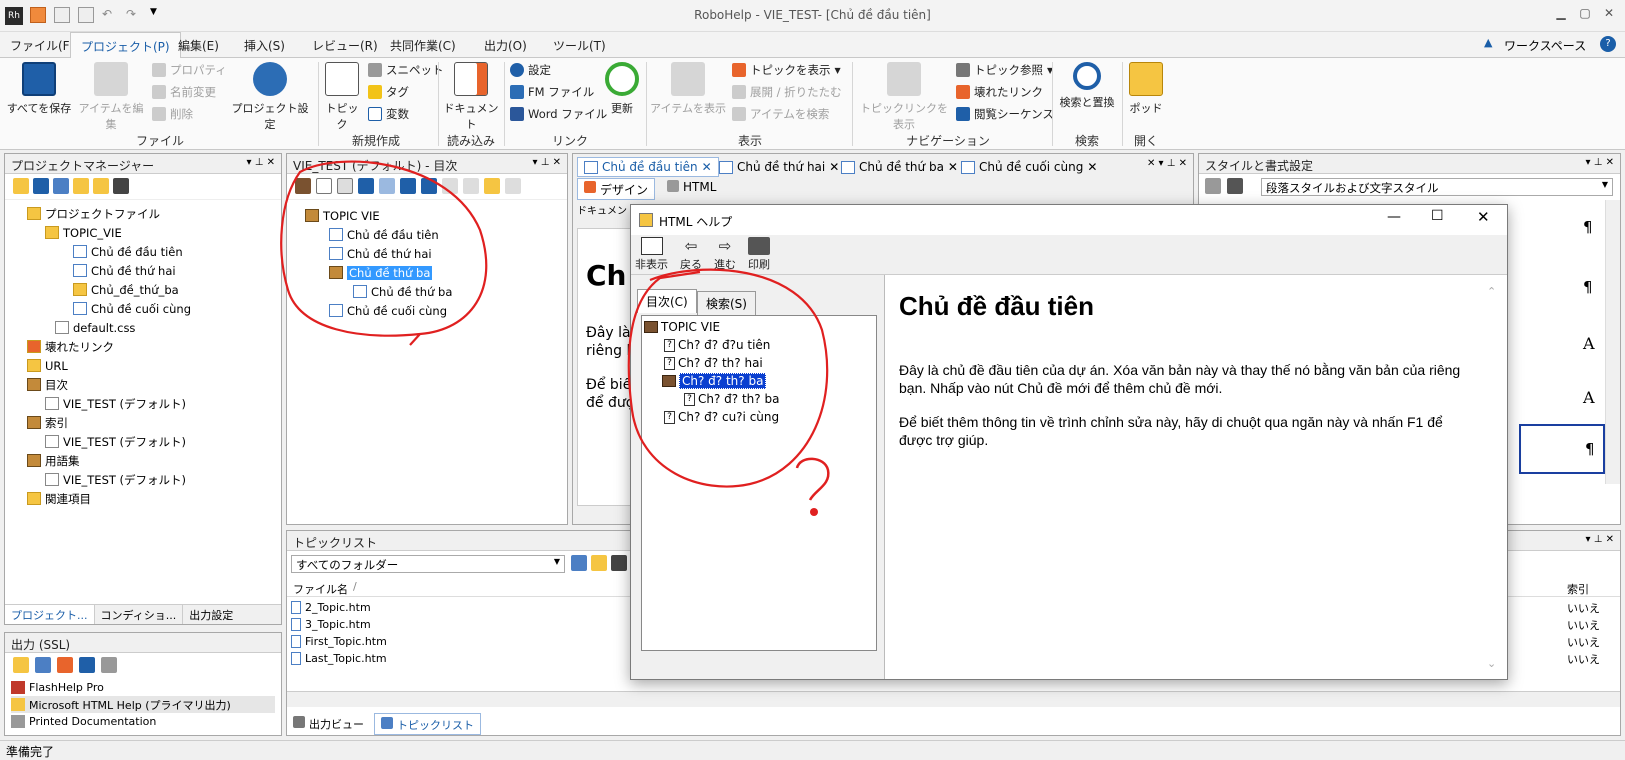 The height and width of the screenshot is (760, 1625). Describe the element at coordinates (786, 70) in the screenshot. I see `show-topic-button: トピックを表示 ▼` at that location.